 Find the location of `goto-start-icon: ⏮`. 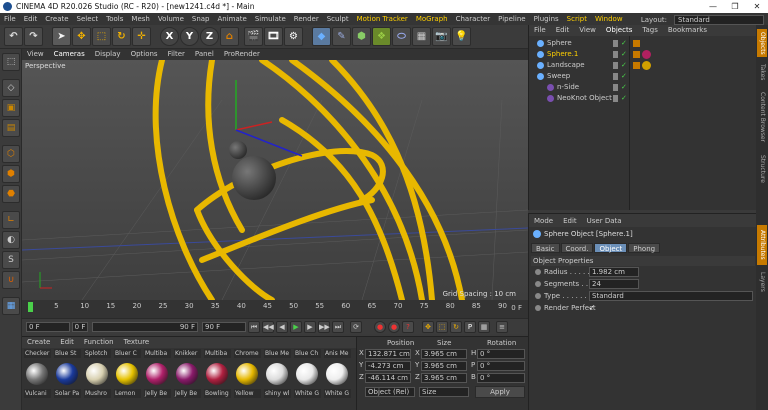

goto-start-icon: ⏮ is located at coordinates (254, 327).